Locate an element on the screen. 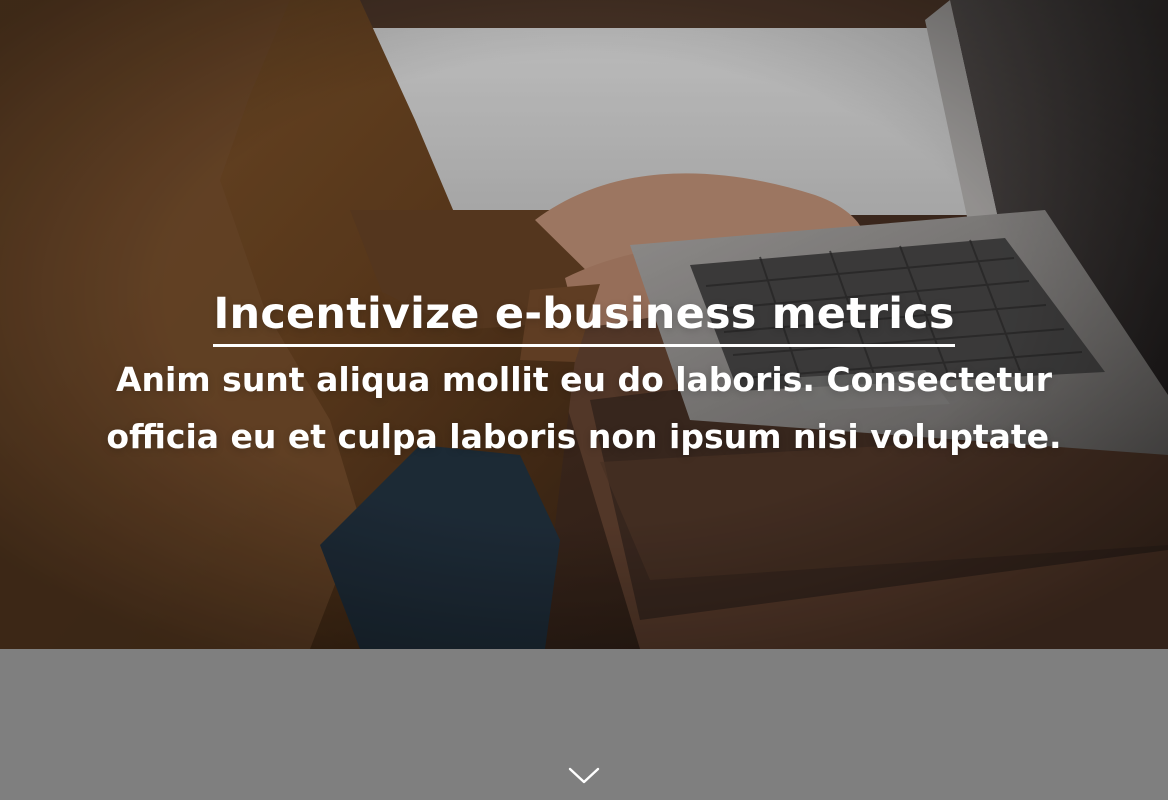 Image resolution: width=1168 pixels, height=800 pixels. scroll-down-button is located at coordinates (584, 776).